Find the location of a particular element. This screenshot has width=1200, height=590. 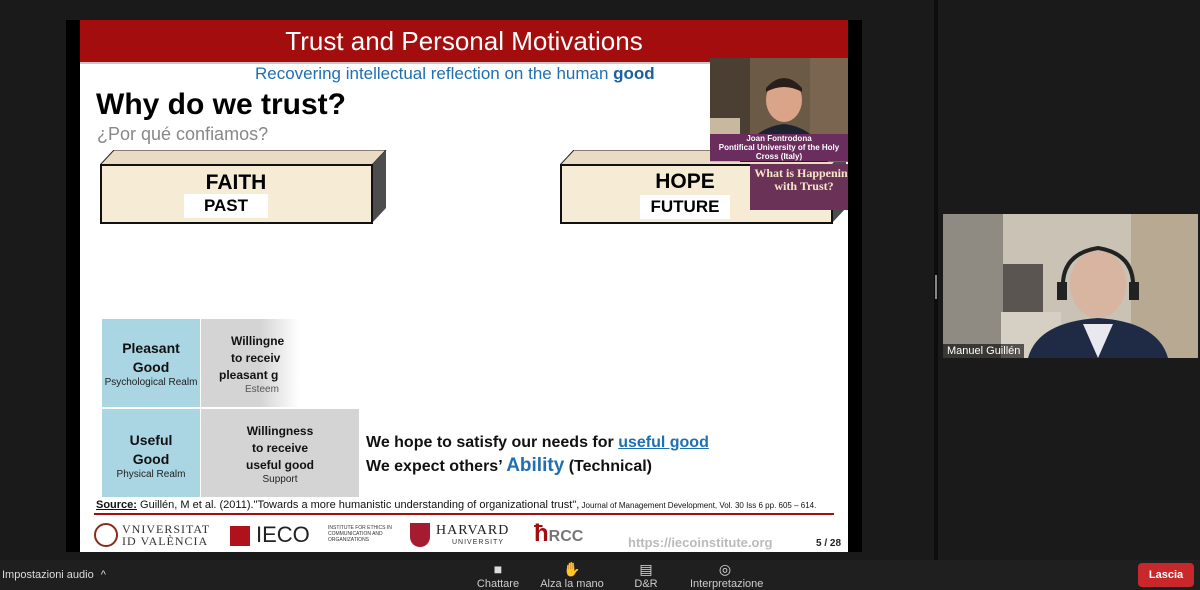

pip-caption-line3: Cross (Italy) is located at coordinates (779, 156).